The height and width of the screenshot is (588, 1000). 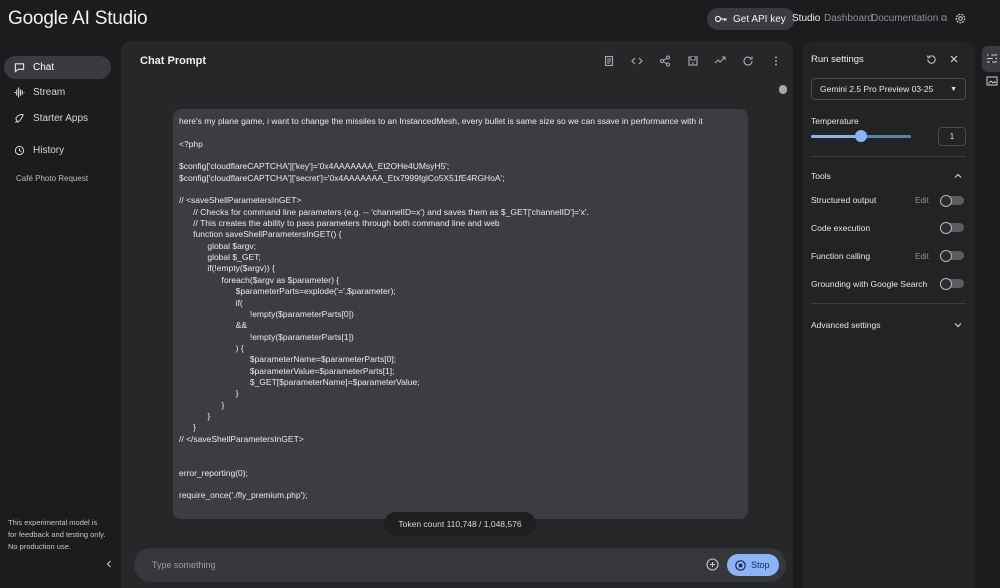 What do you see at coordinates (610, 62) in the screenshot?
I see `document-icon` at bounding box center [610, 62].